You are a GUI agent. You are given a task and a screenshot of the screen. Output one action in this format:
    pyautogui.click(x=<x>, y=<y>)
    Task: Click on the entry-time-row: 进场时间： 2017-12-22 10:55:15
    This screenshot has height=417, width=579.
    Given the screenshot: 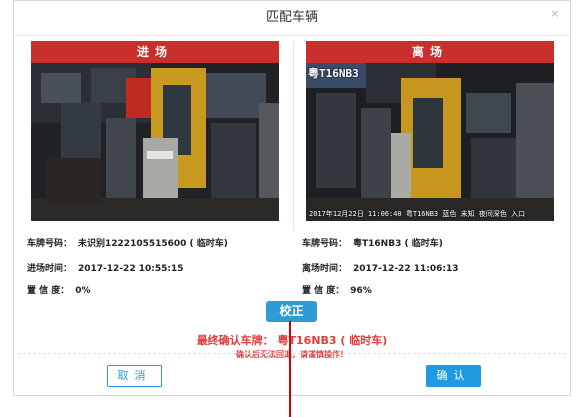 What is the action you would take?
    pyautogui.click(x=105, y=267)
    